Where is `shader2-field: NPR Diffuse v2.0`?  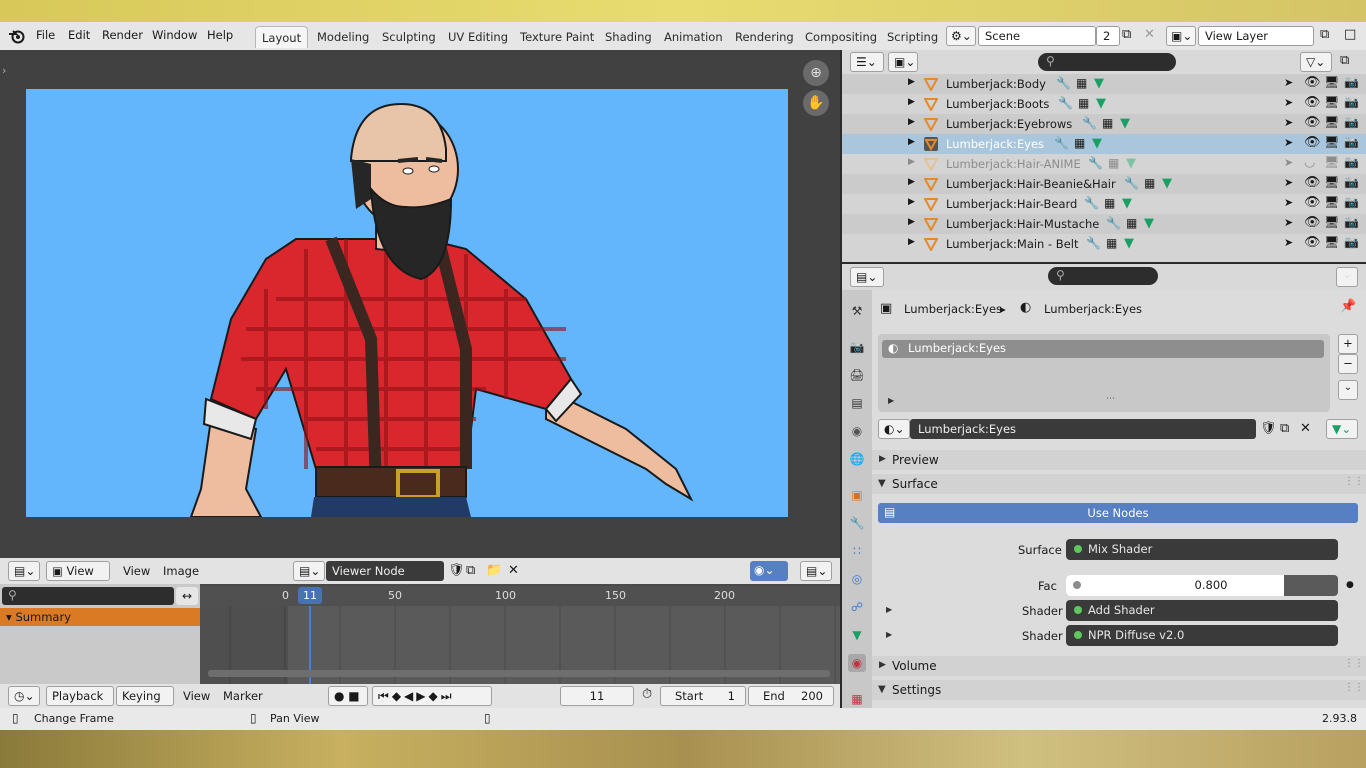
shader2-field: NPR Diffuse v2.0 is located at coordinates (1202, 635).